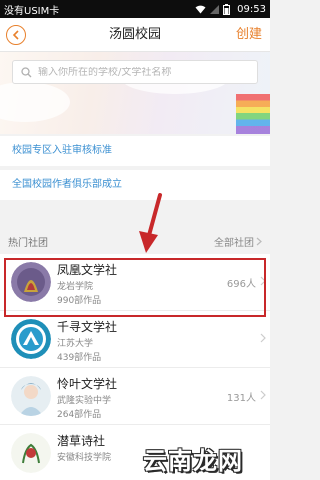  Describe the element at coordinates (87, 384) in the screenshot. I see `club-name: 怜叶文学社` at that location.